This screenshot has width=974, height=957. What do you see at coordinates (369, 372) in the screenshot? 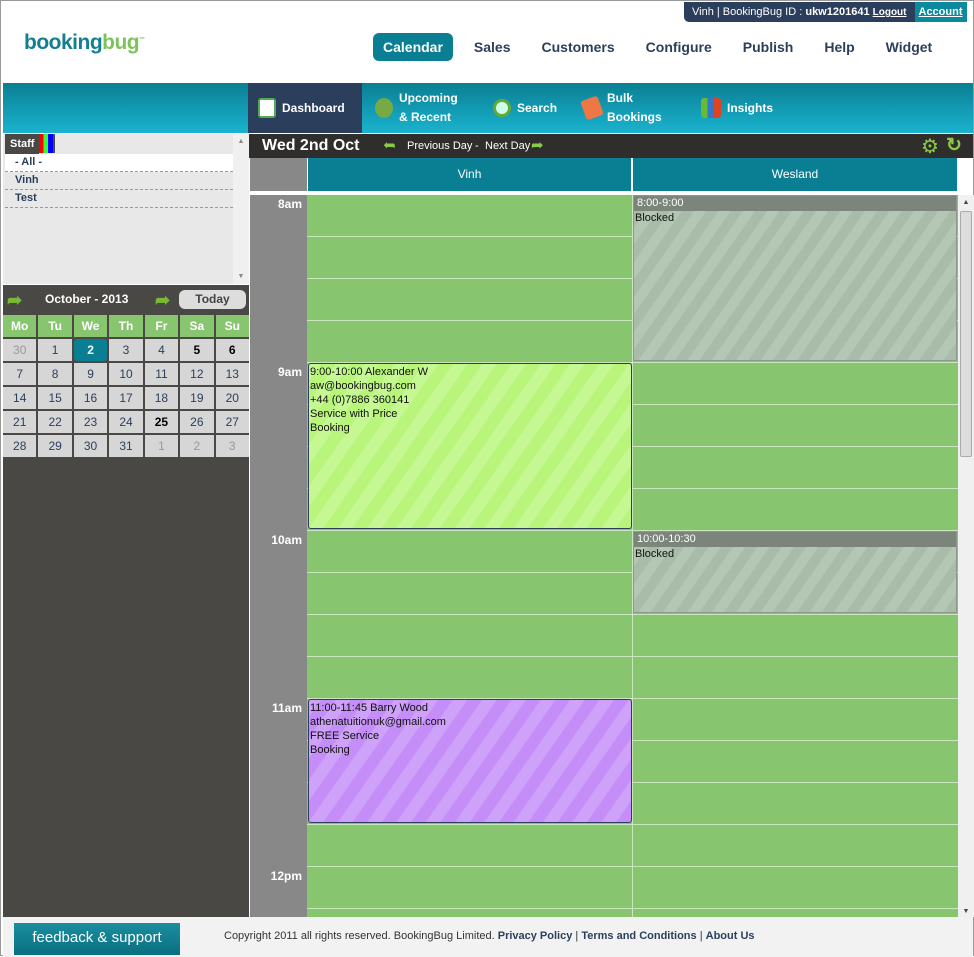
I see `event-time: 9:00-10:00 Alexander W` at bounding box center [369, 372].